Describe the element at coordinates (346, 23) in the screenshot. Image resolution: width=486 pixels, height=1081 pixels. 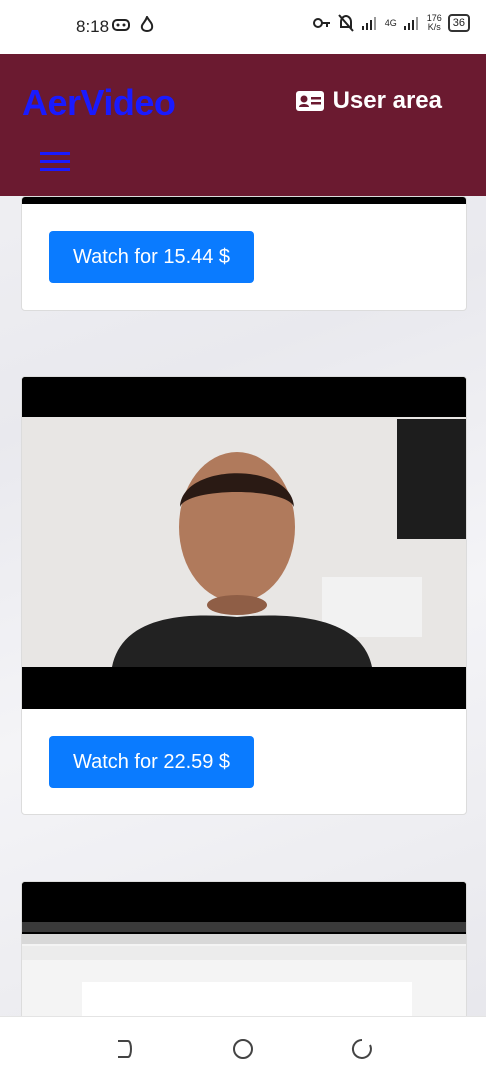
I see `mute-bell-icon` at that location.